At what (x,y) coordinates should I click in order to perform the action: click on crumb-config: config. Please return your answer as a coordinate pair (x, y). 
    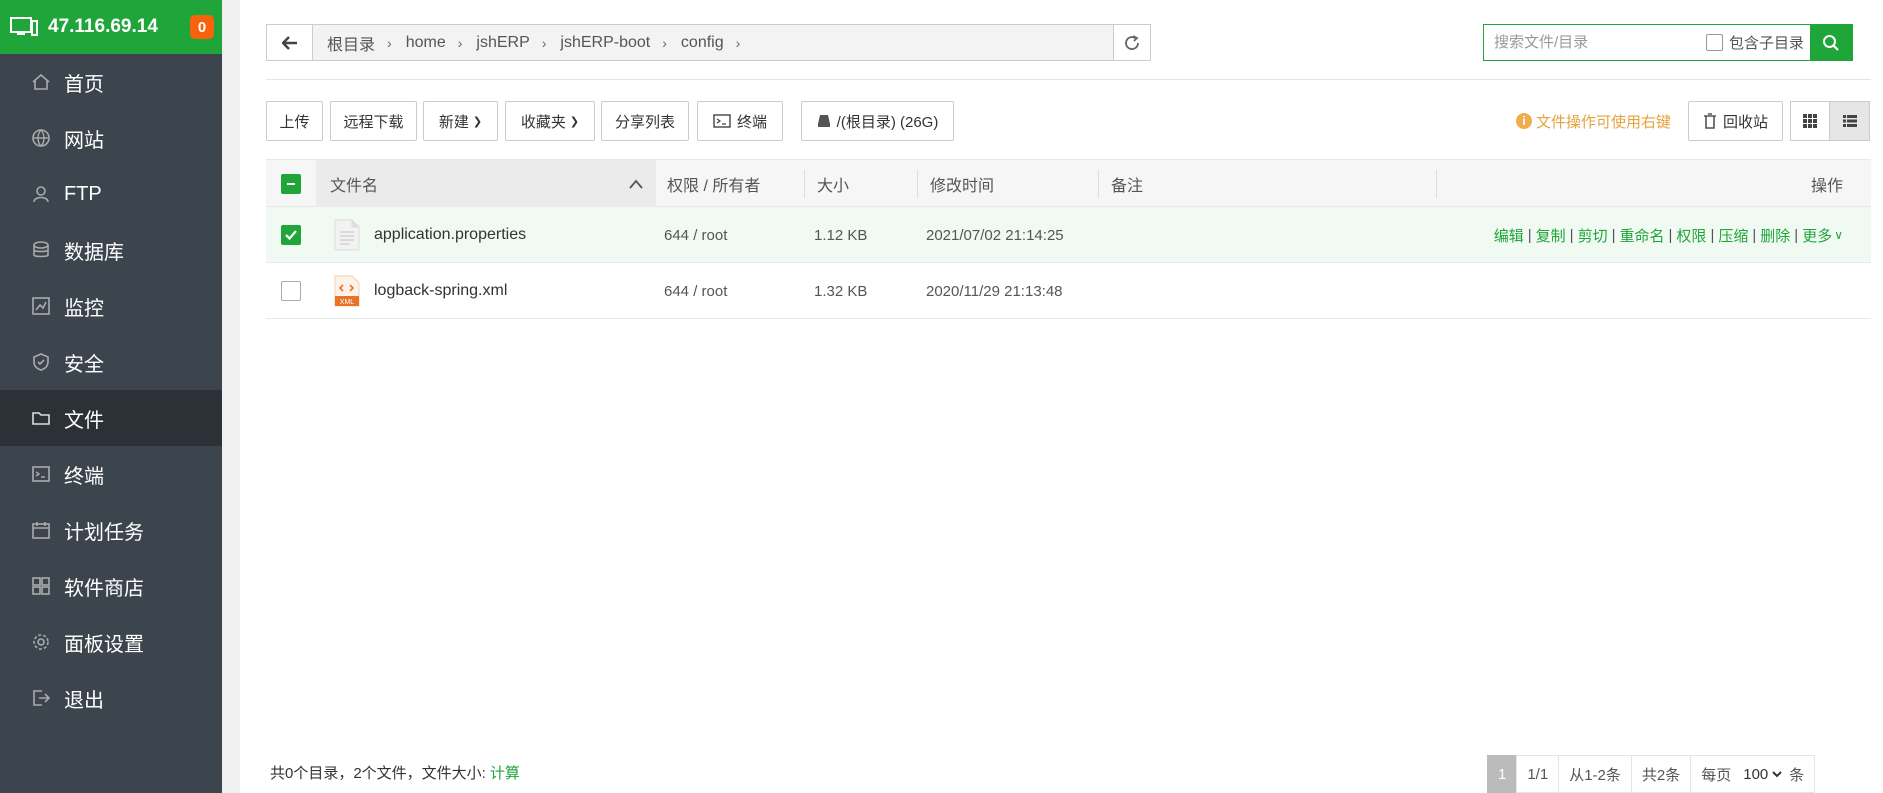
    Looking at the image, I should click on (702, 43).